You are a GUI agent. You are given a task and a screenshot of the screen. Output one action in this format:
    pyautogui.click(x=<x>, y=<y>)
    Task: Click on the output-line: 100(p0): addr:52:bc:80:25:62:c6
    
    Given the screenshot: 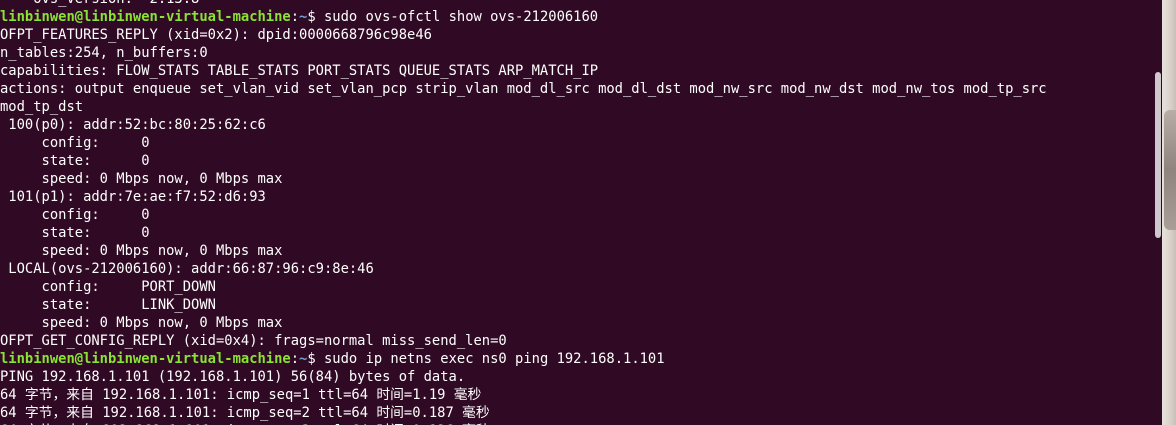 What is the action you would take?
    pyautogui.click(x=133, y=125)
    